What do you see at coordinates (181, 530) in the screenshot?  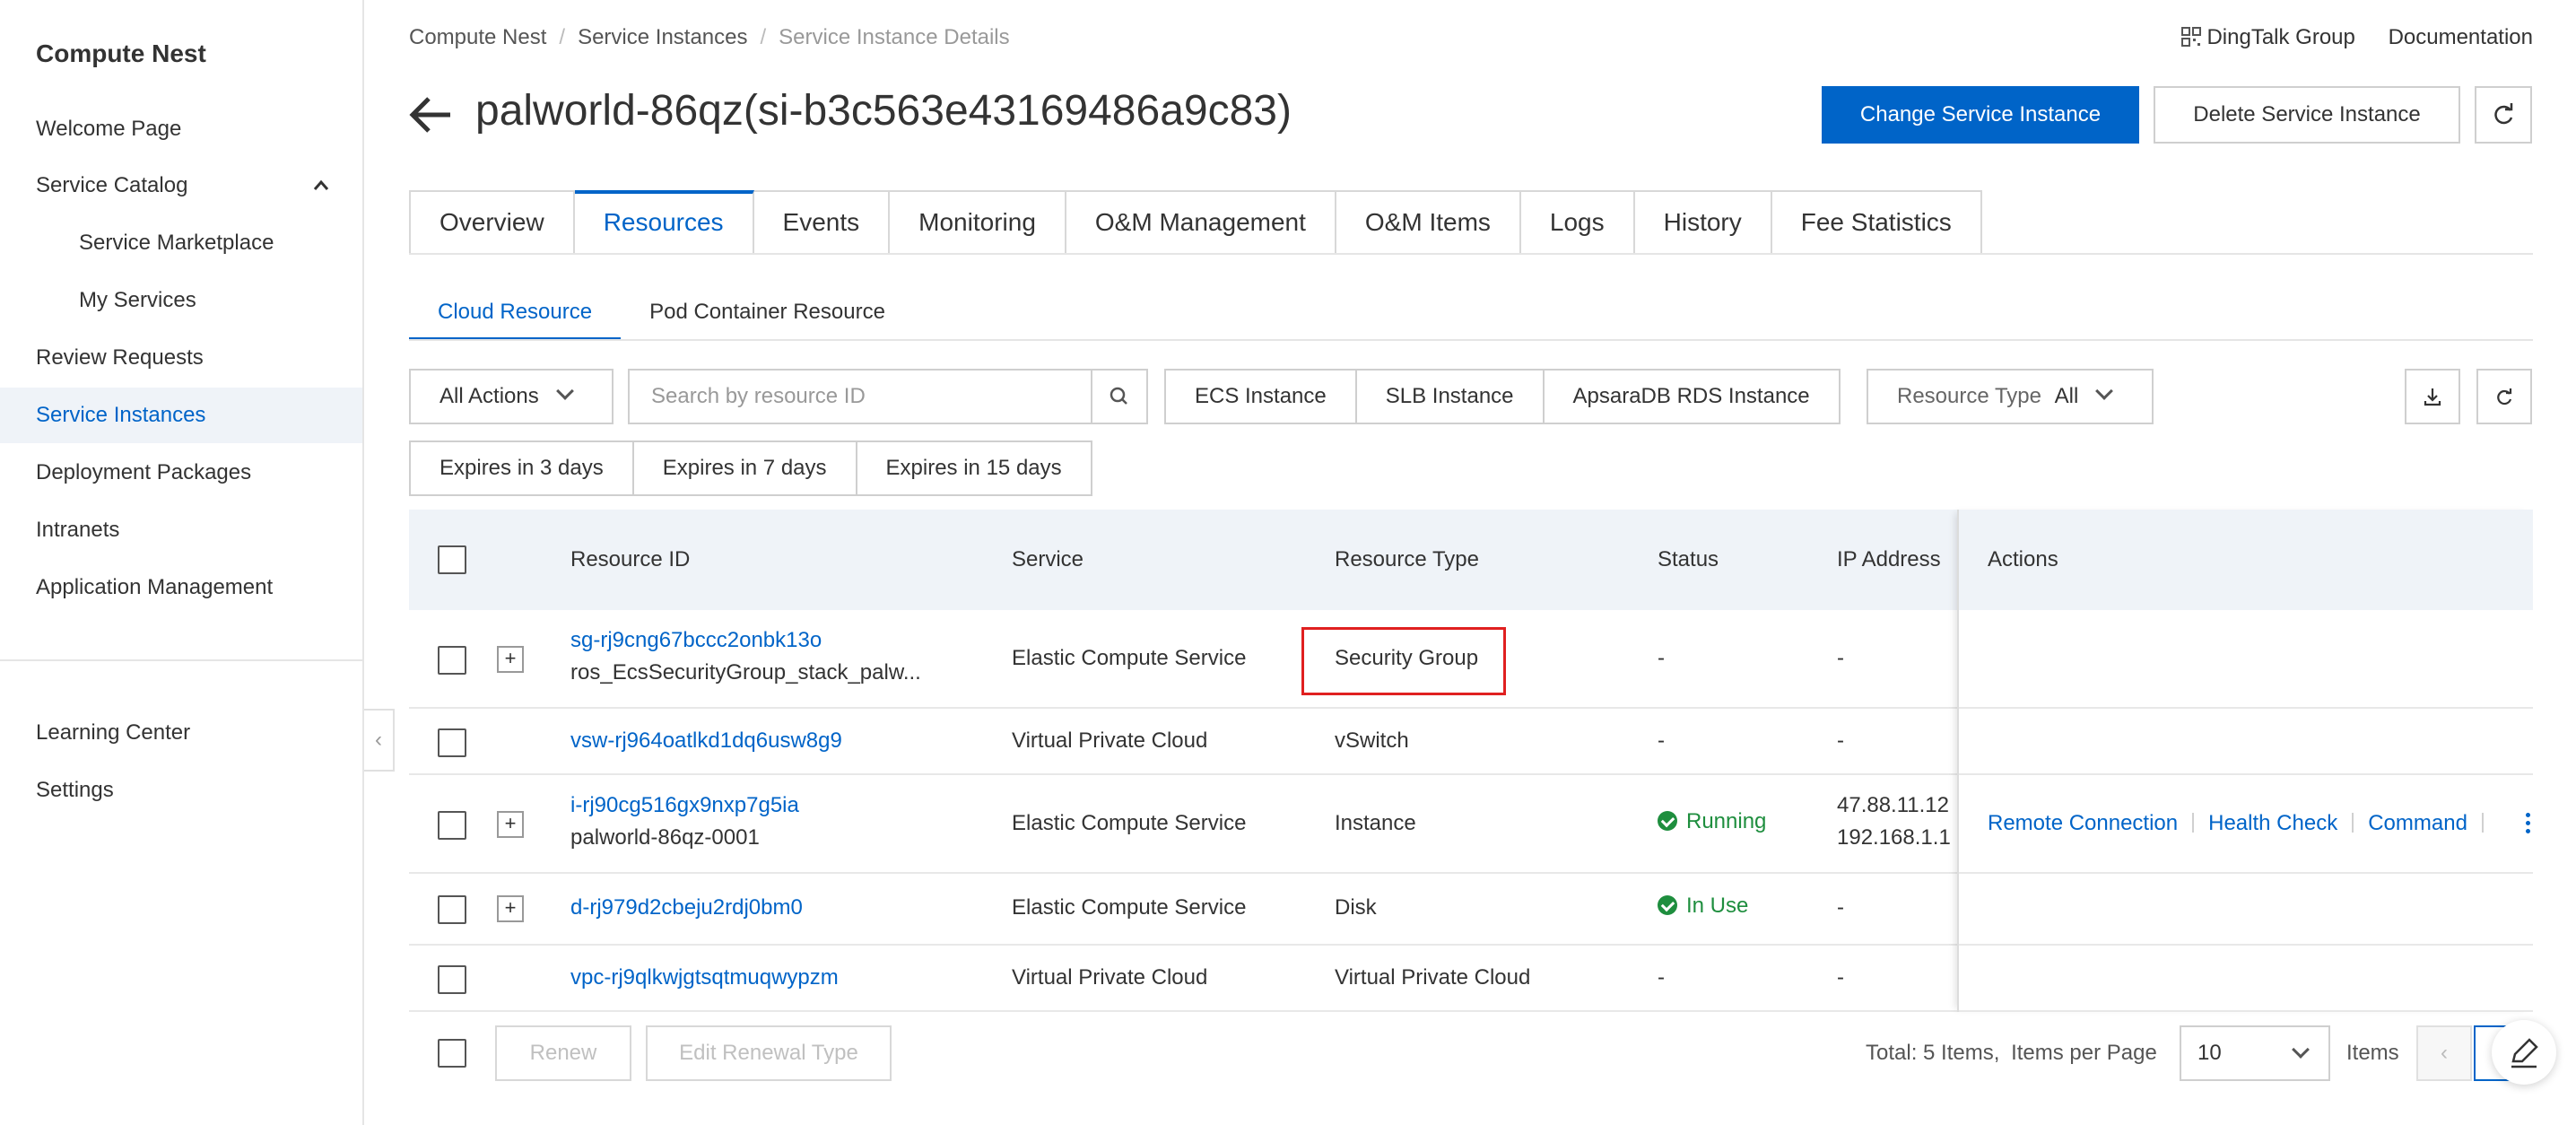 I see `sidebar-item-intranets: Intranets` at bounding box center [181, 530].